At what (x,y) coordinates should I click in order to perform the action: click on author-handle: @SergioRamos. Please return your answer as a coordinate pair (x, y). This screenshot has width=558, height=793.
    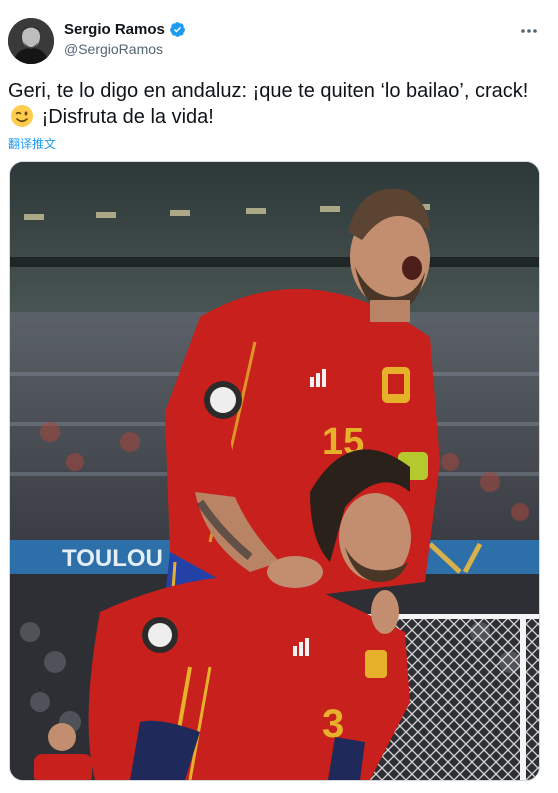
    Looking at the image, I should click on (113, 49).